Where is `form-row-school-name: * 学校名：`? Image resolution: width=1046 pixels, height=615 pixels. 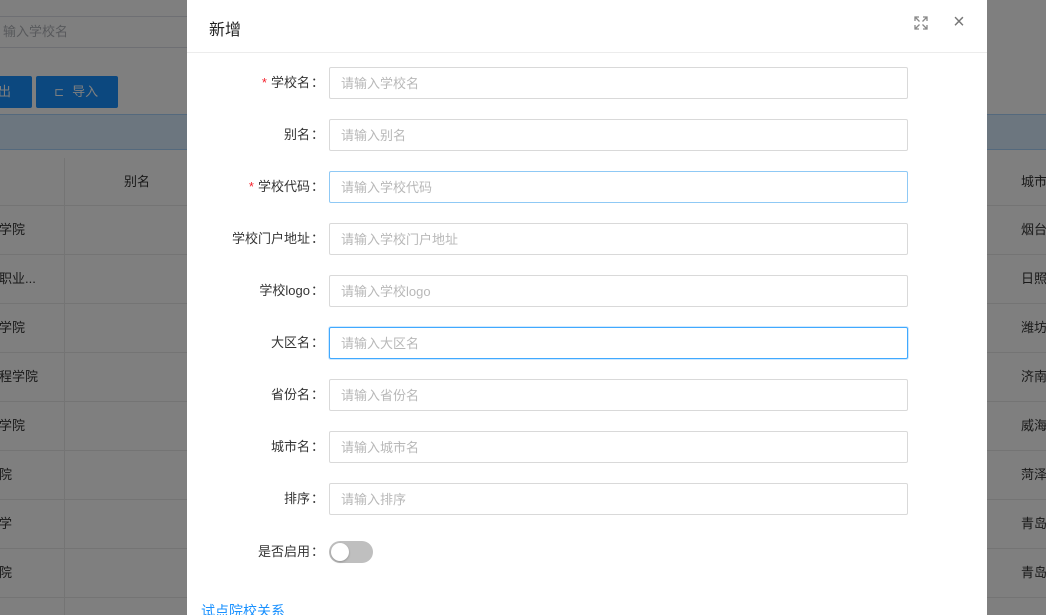
form-row-school-name: * 学校名： is located at coordinates (587, 83).